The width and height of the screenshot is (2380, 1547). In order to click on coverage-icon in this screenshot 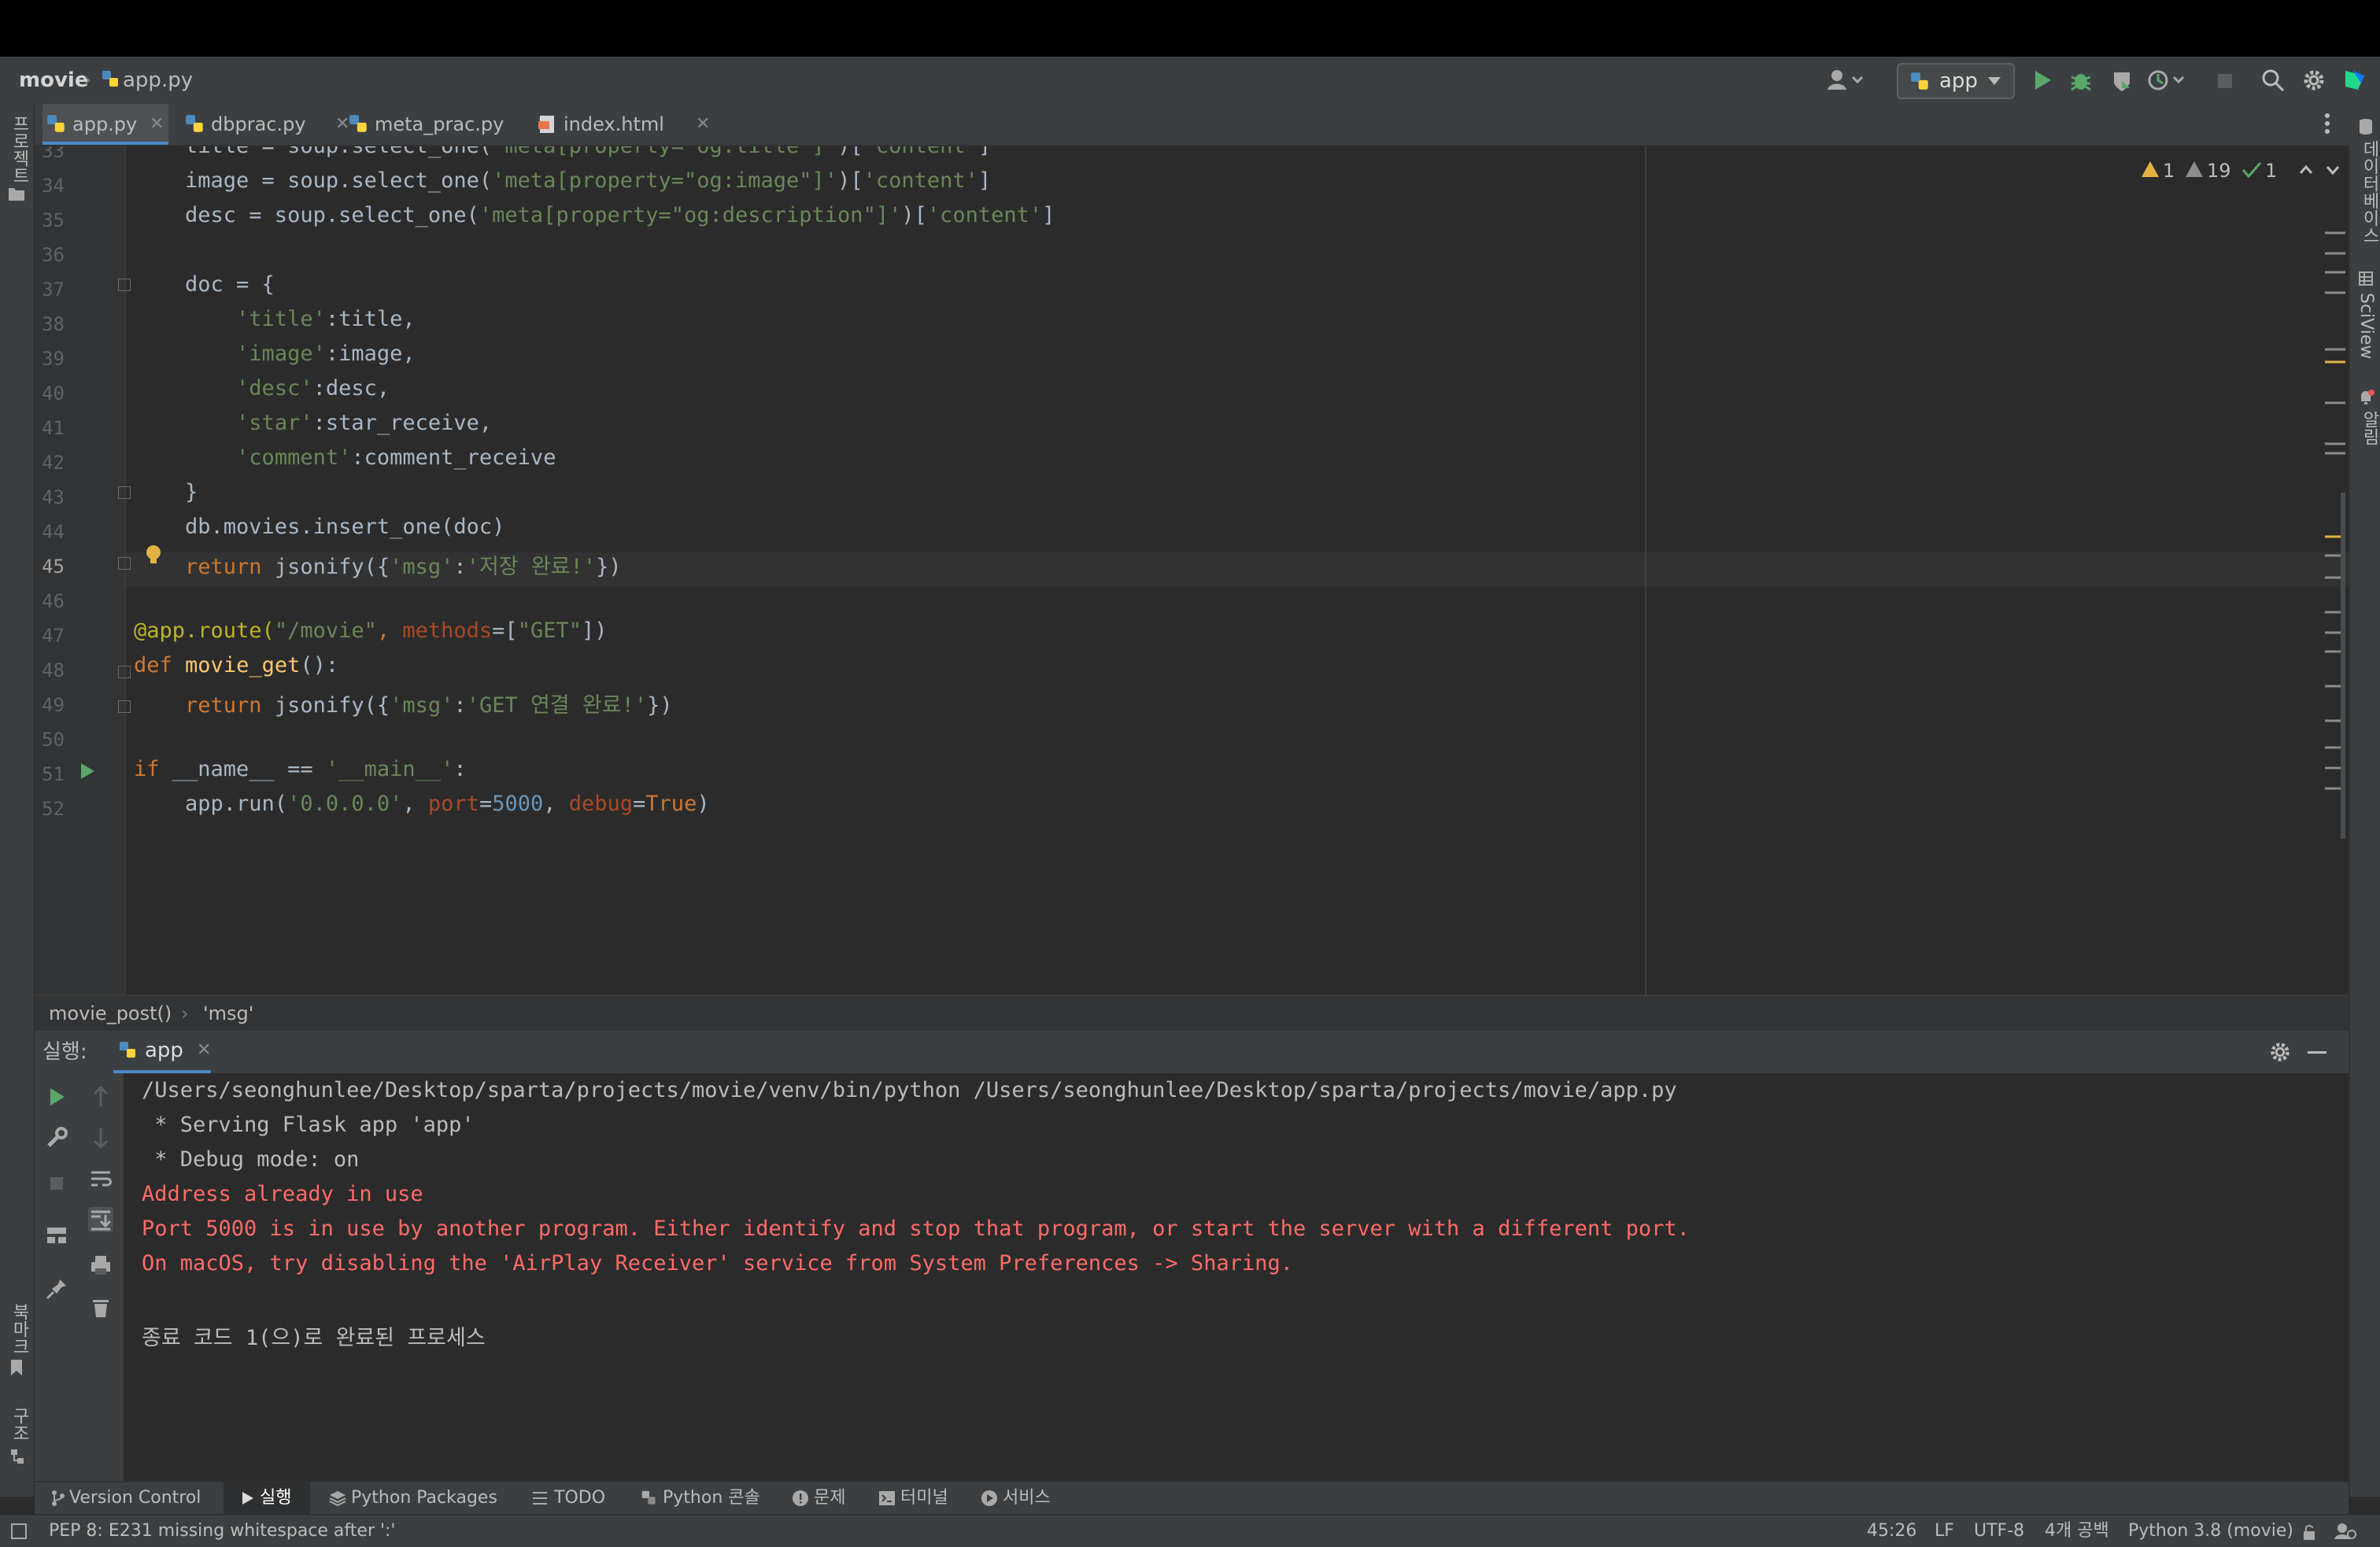, I will do `click(2121, 80)`.